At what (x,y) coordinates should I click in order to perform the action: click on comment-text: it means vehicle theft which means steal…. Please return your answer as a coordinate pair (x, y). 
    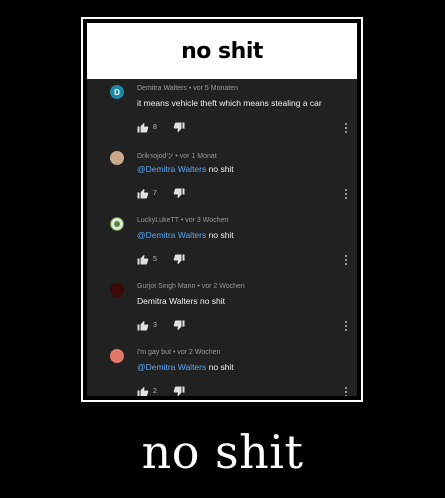
    Looking at the image, I should click on (229, 103).